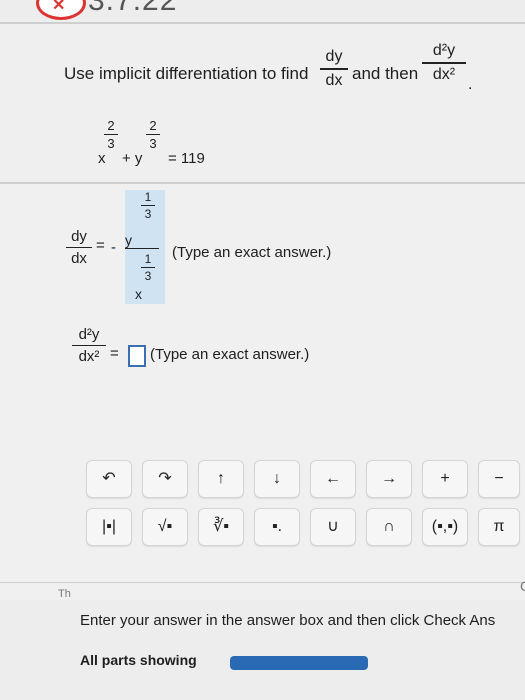 This screenshot has height=700, width=525. I want to click on and-then-text: and then, so click(385, 73).